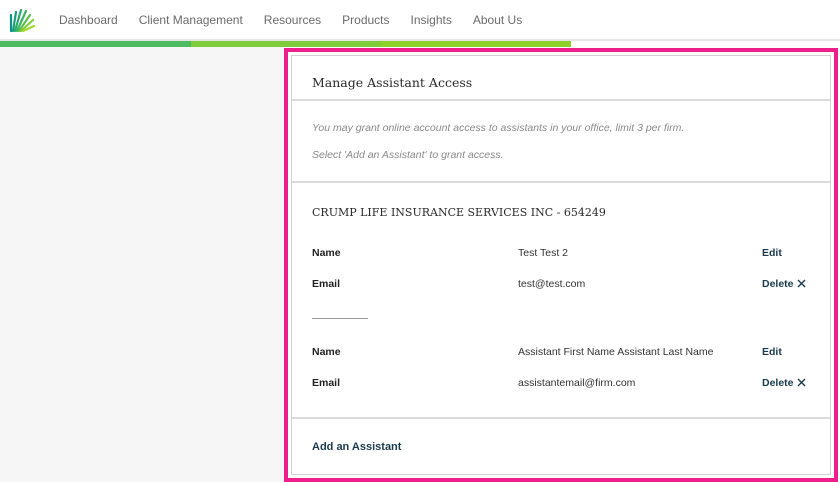 This screenshot has width=840, height=482. I want to click on email-value: test@test.com, so click(552, 284).